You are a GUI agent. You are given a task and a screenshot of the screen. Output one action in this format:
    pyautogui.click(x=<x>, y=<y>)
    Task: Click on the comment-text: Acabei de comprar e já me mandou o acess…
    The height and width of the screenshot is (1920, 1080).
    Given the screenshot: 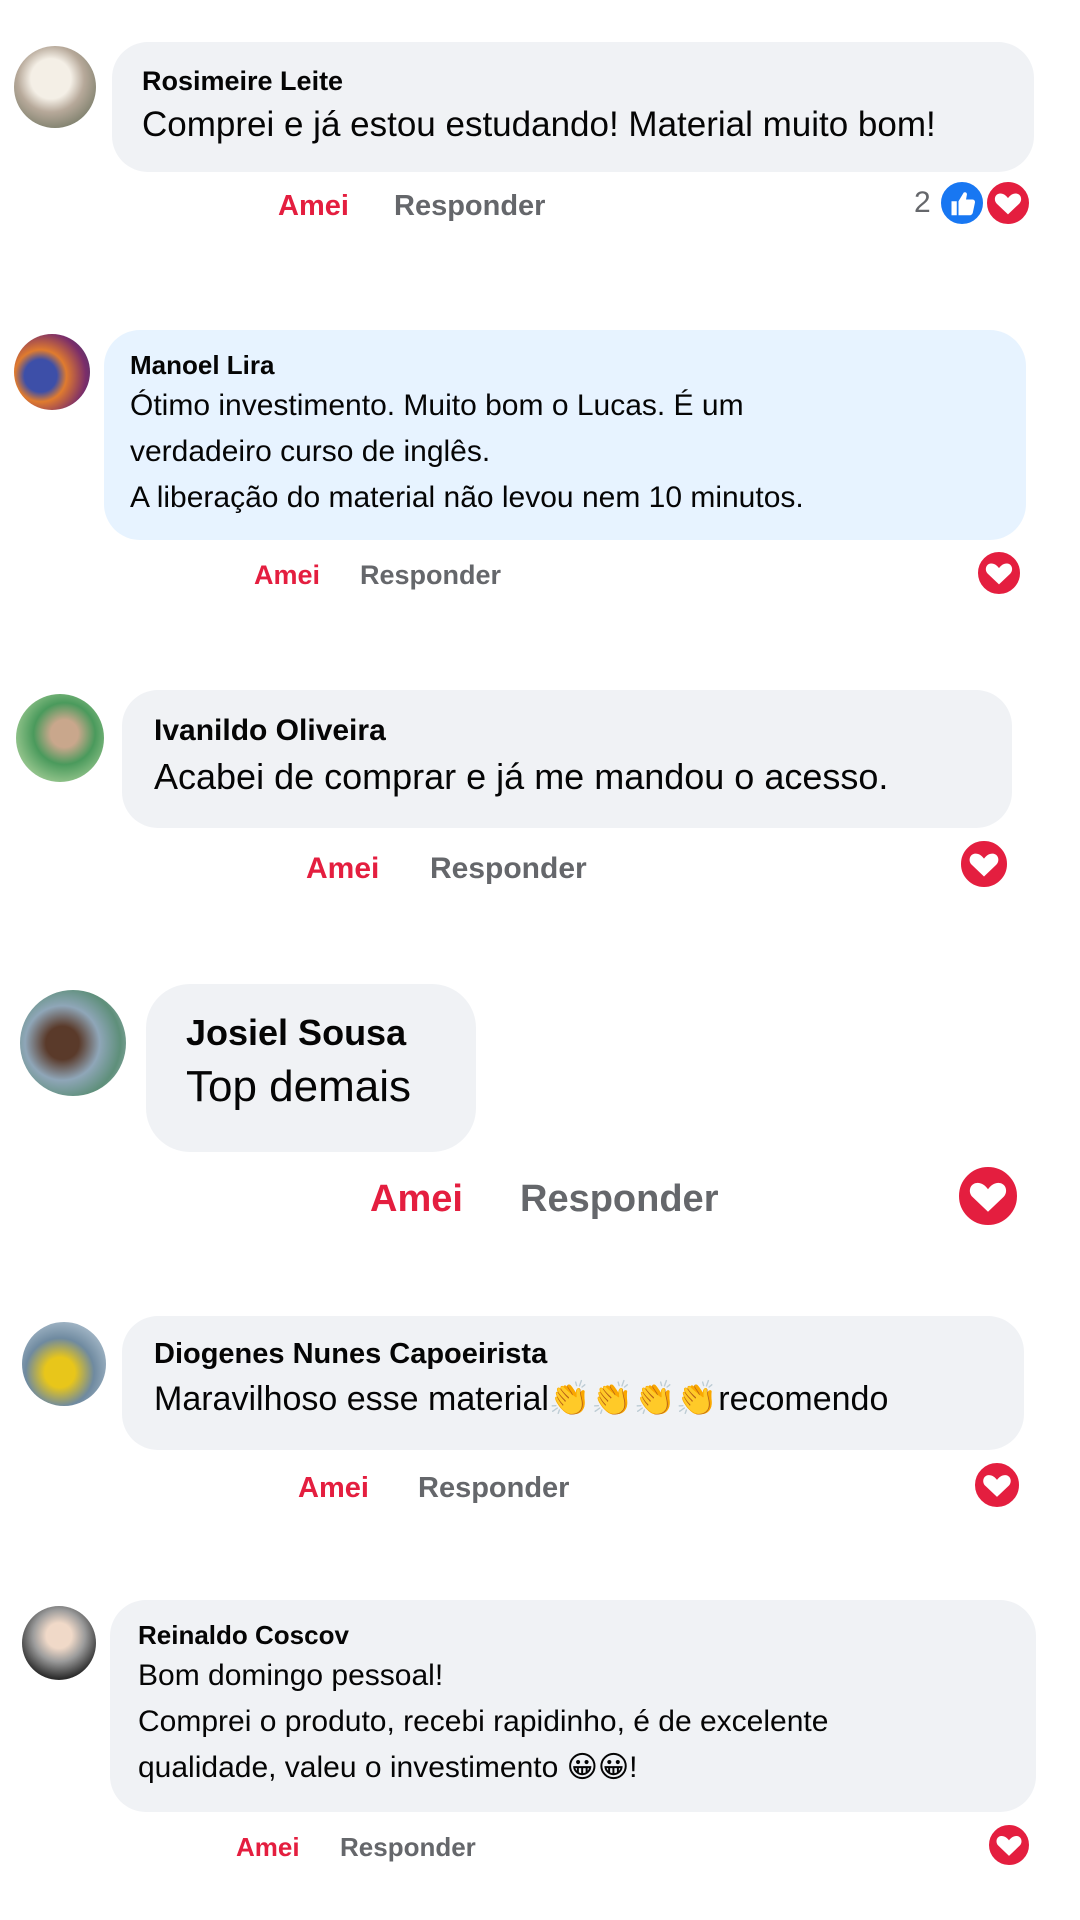 What is the action you would take?
    pyautogui.click(x=521, y=776)
    